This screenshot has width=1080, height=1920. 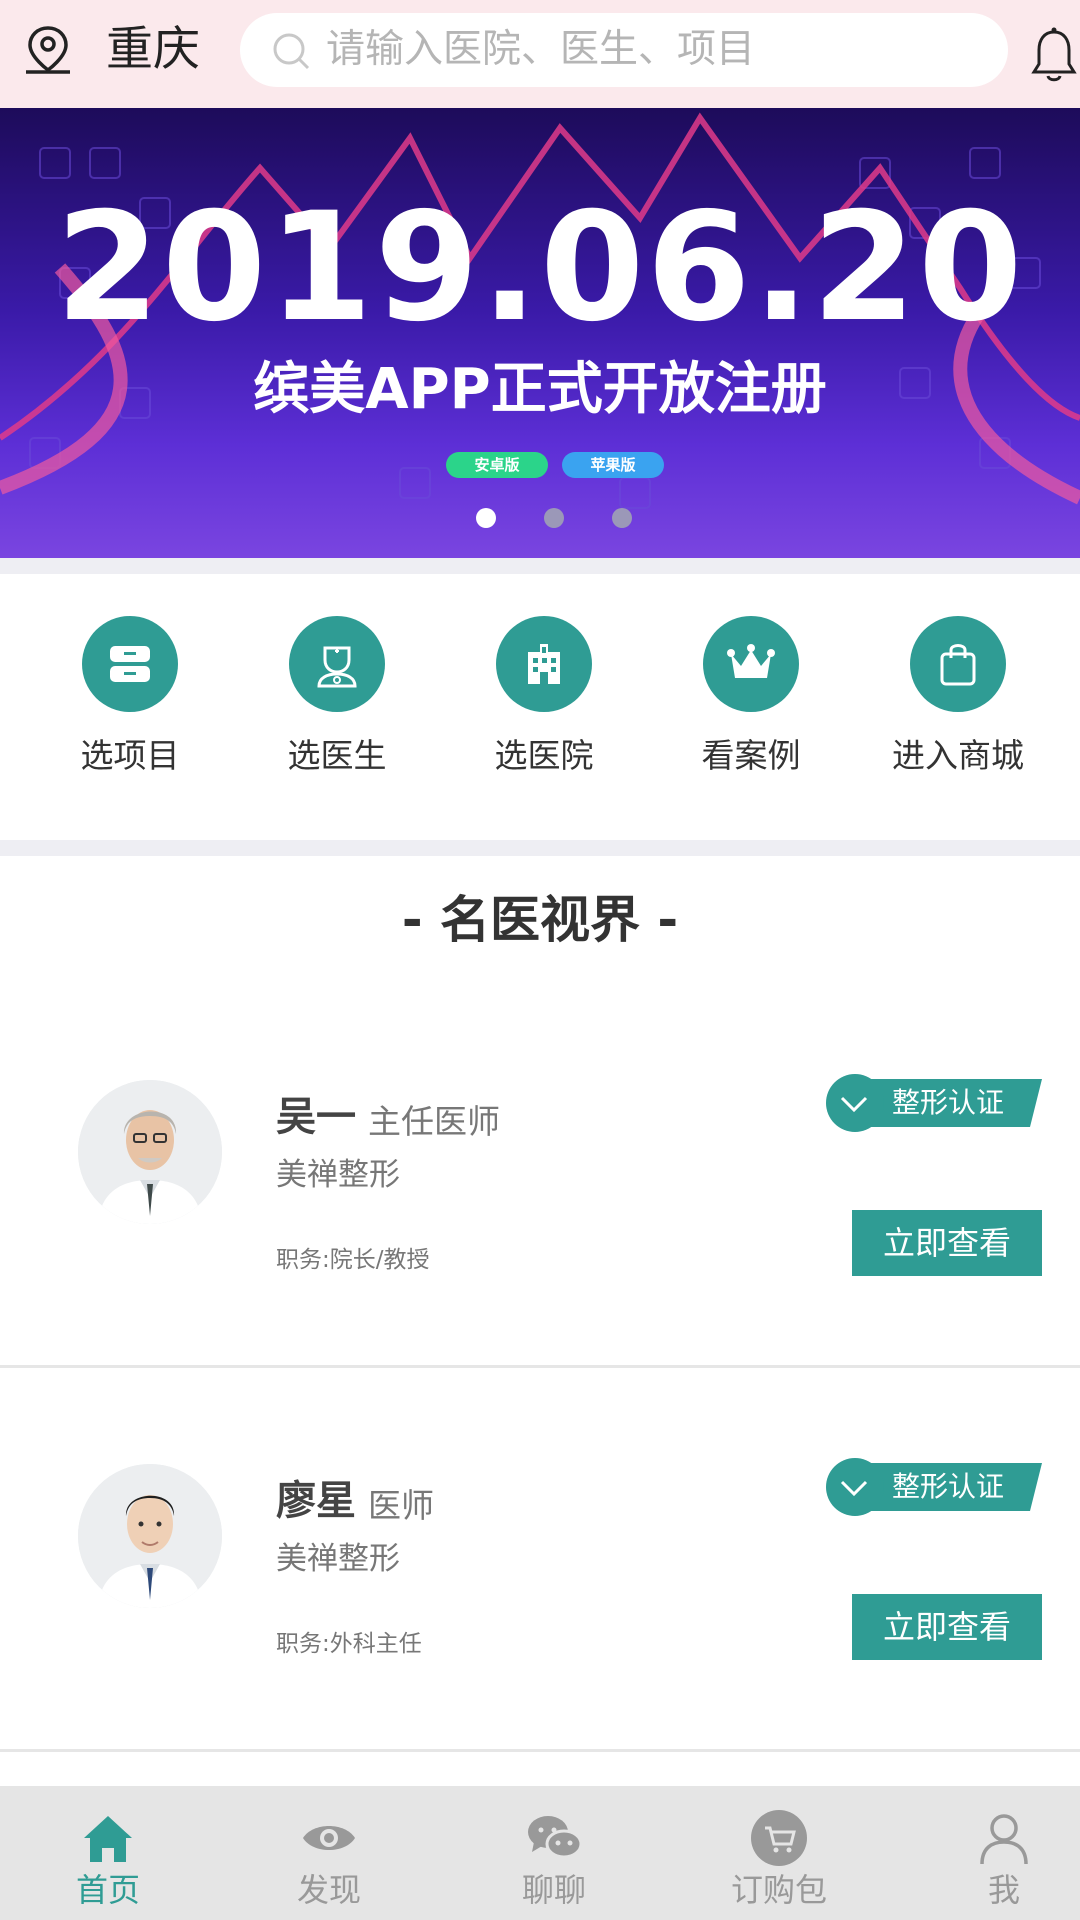 I want to click on hospital-icon, so click(x=544, y=664).